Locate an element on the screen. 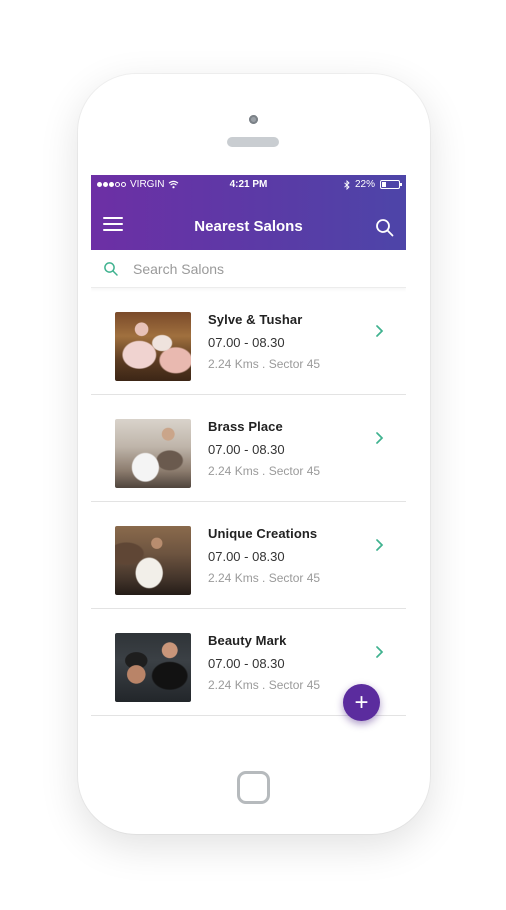 The width and height of the screenshot is (506, 910). app-header: VIRGIN 4:21 PM 22% Nearest Salons is located at coordinates (248, 212).